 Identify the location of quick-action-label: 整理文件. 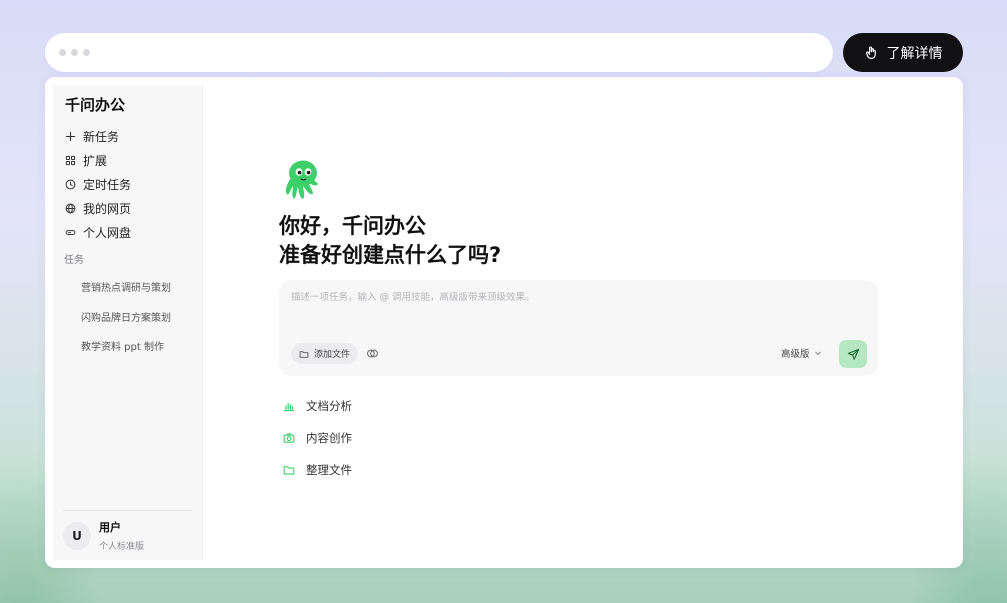
(329, 470).